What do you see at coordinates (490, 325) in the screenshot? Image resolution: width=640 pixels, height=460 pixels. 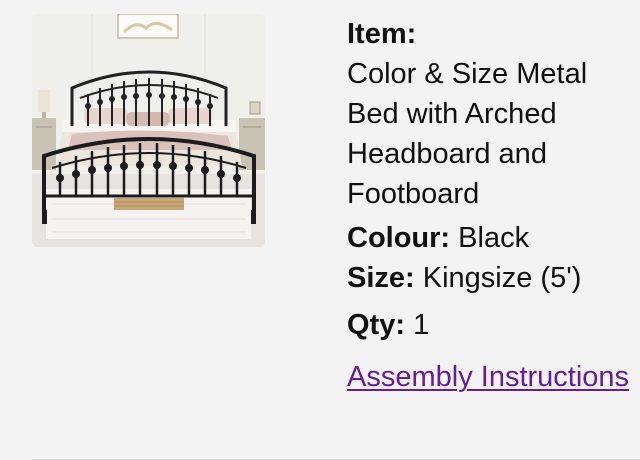 I see `qty-row: Qty: 1` at bounding box center [490, 325].